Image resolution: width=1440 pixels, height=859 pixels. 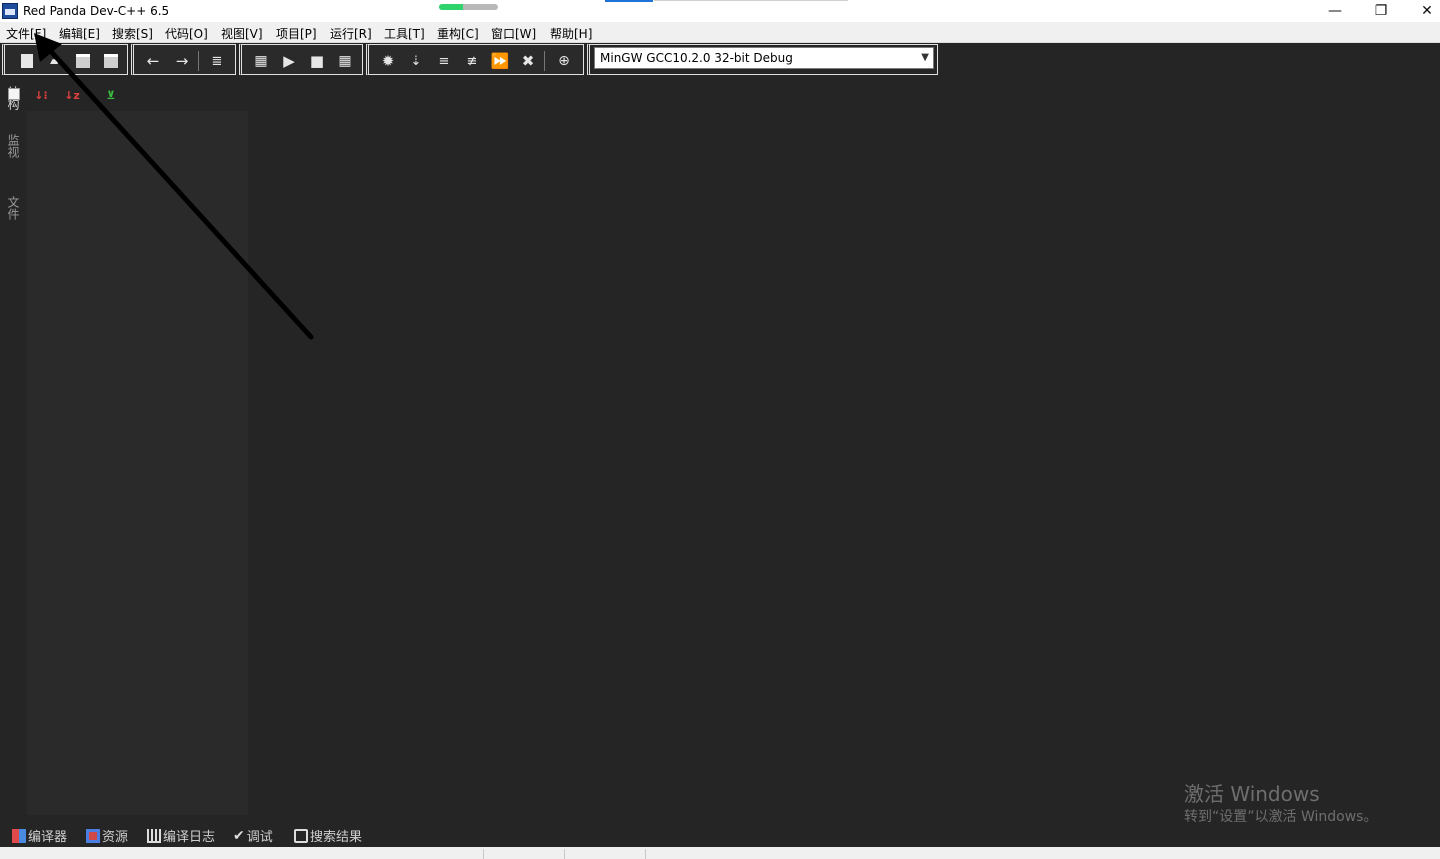 What do you see at coordinates (137, 463) in the screenshot?
I see `structure-panel` at bounding box center [137, 463].